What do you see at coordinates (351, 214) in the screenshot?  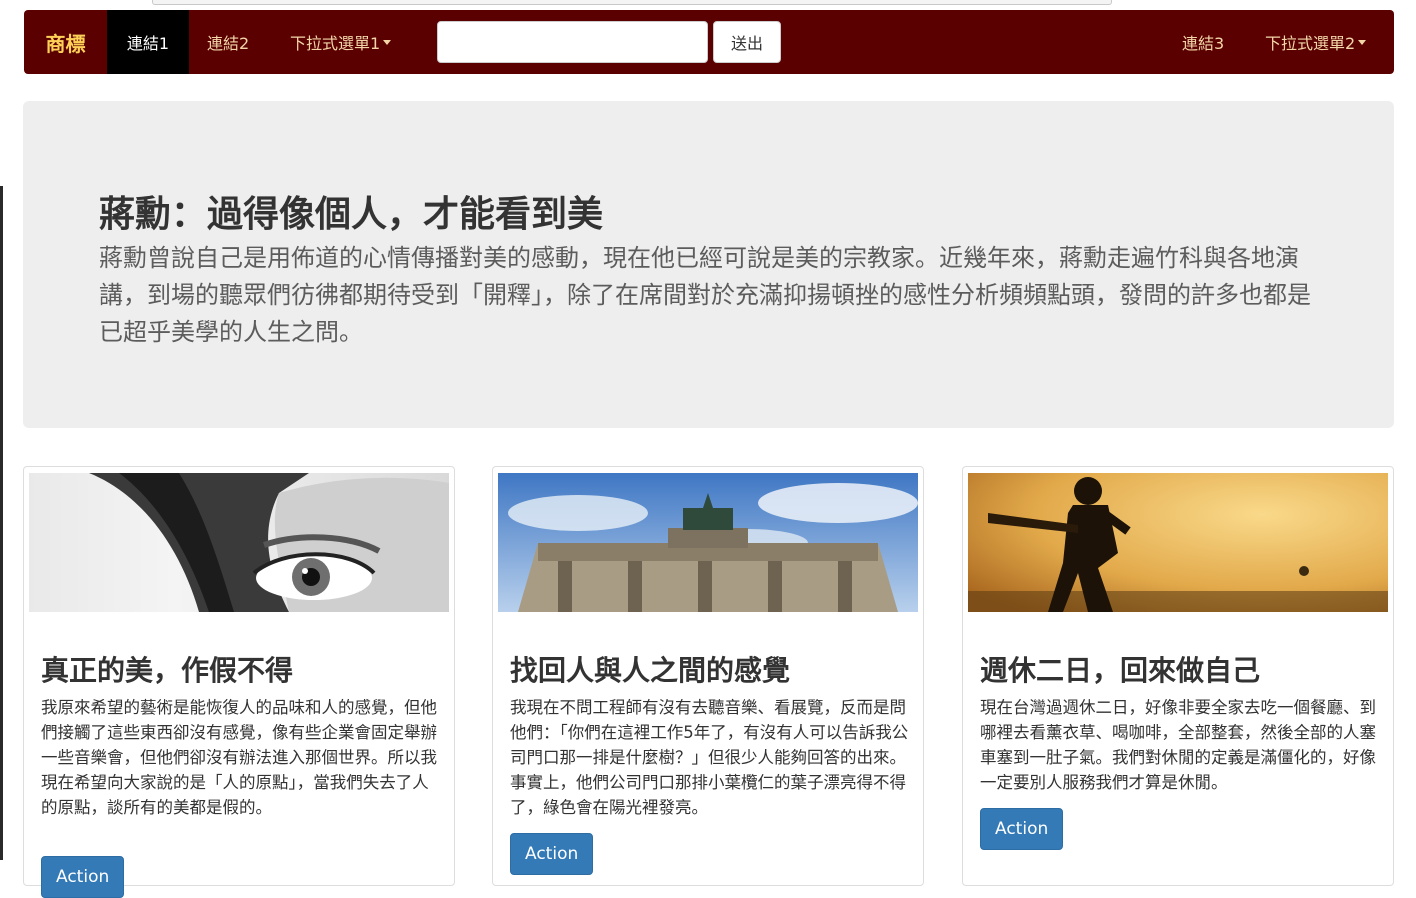 I see `jumbotron-title: 蔣勳：過得像個人，才能看到美` at bounding box center [351, 214].